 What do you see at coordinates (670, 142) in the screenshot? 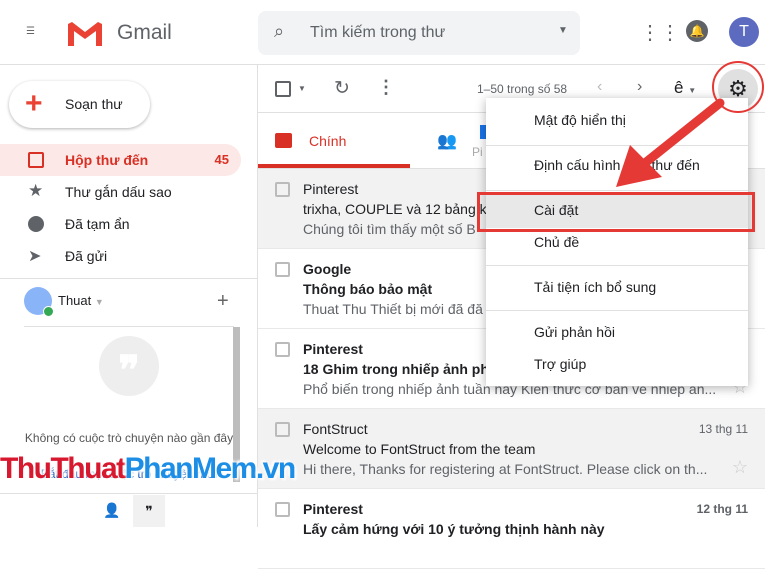
I see `annotation-arrow` at bounding box center [670, 142].